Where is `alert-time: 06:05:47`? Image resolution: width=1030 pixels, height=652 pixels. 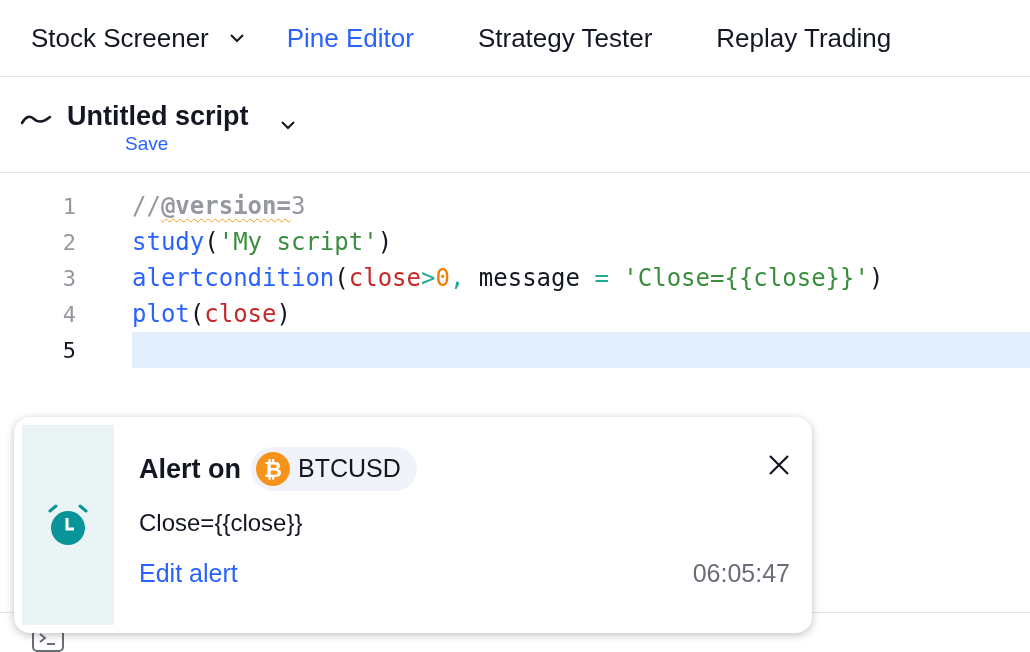 alert-time: 06:05:47 is located at coordinates (741, 573).